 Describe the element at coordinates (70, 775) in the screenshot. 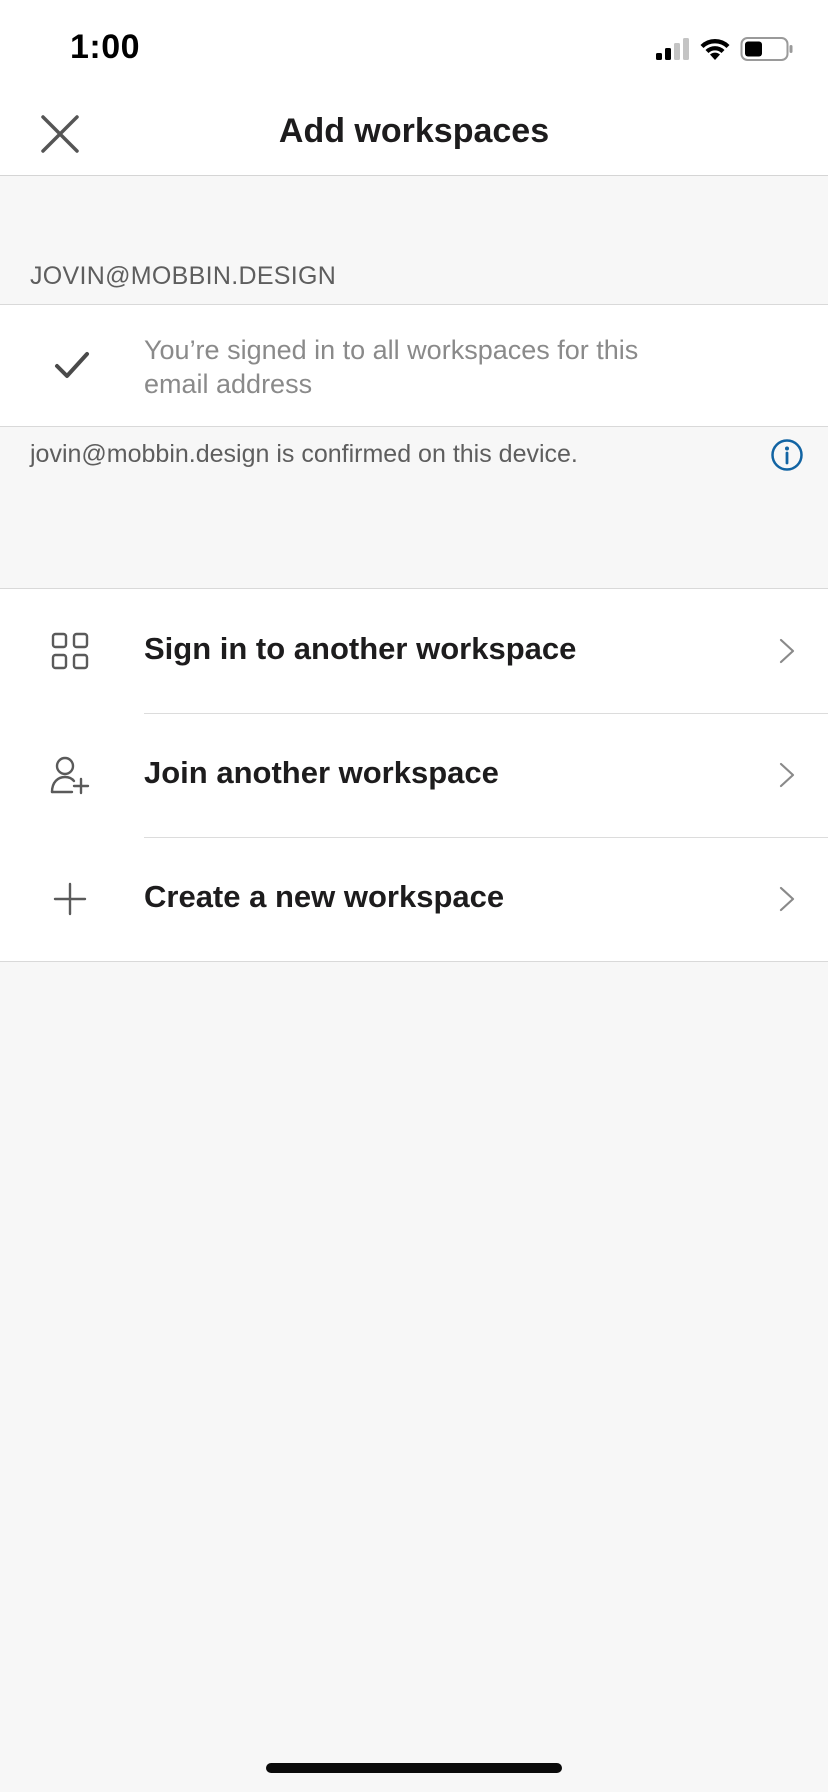

I see `add-person-icon` at that location.